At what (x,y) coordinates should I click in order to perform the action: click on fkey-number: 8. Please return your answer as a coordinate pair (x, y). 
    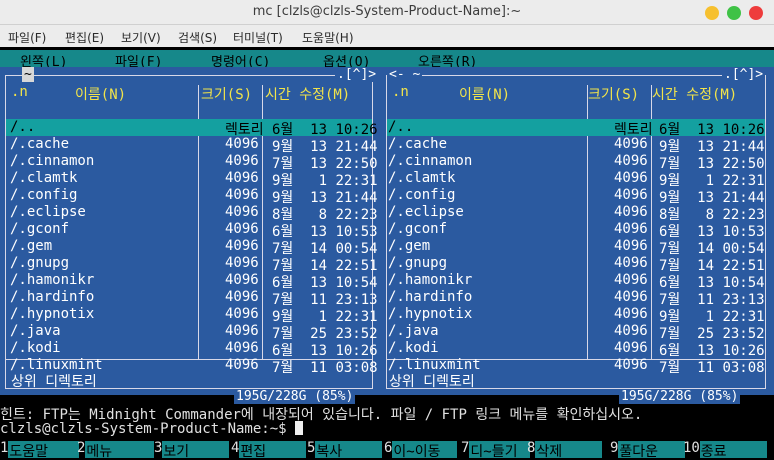
    Looking at the image, I should click on (531, 448).